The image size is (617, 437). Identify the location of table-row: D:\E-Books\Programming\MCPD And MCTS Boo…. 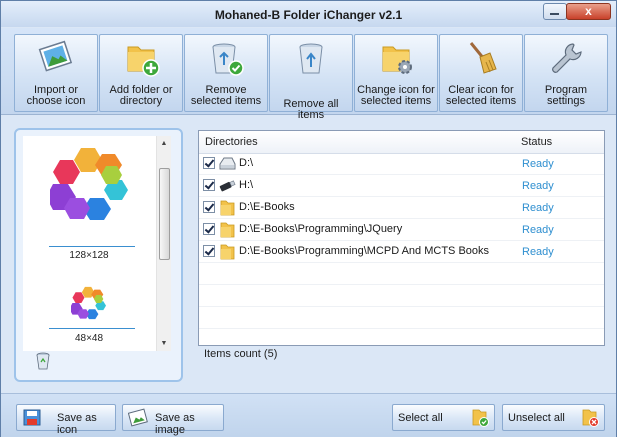
(401, 252).